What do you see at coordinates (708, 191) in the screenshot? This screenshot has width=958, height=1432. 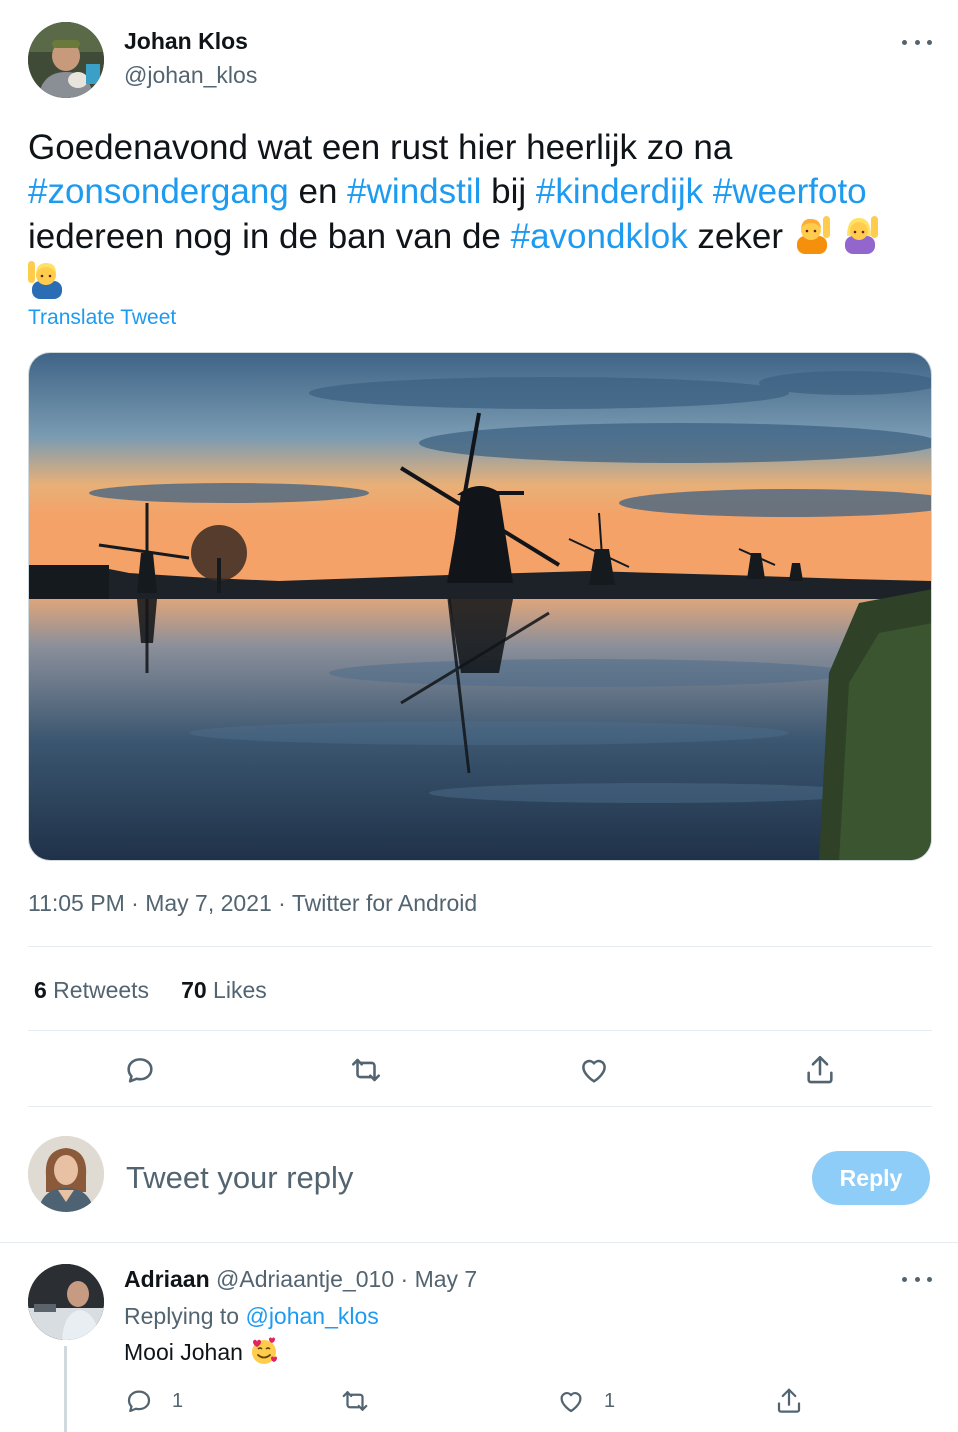 I see `tweet-text-segment` at bounding box center [708, 191].